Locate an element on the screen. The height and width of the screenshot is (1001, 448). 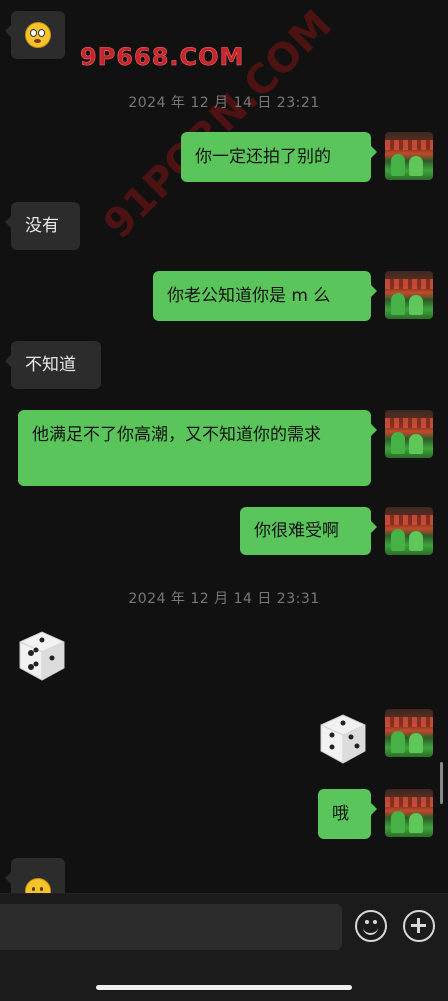
message-text: 你一定还拍了别的 is located at coordinates (263, 157).